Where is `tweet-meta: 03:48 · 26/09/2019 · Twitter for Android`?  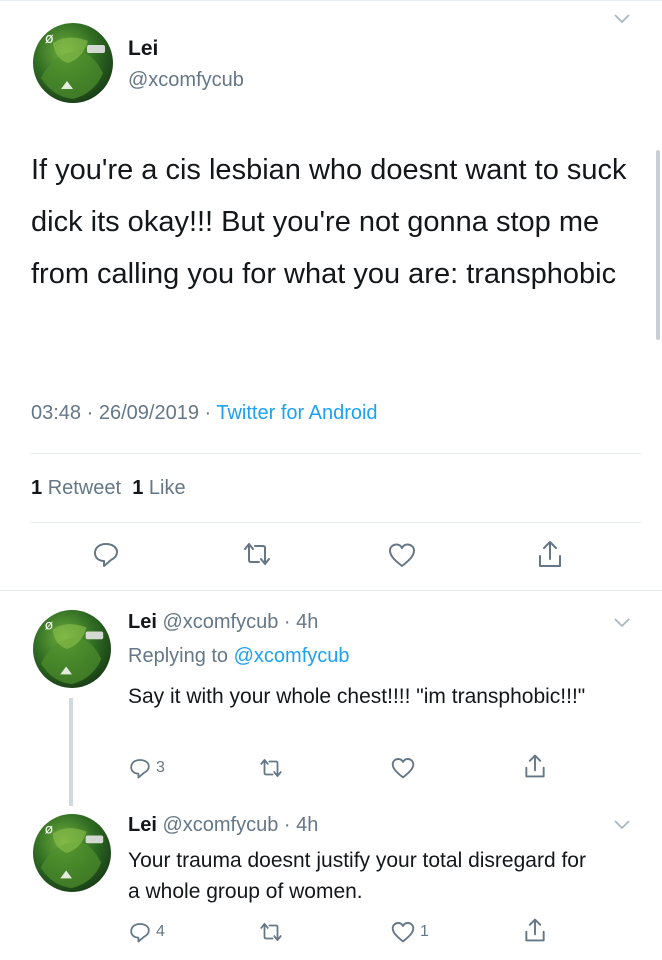 tweet-meta: 03:48 · 26/09/2019 · Twitter for Android is located at coordinates (204, 413).